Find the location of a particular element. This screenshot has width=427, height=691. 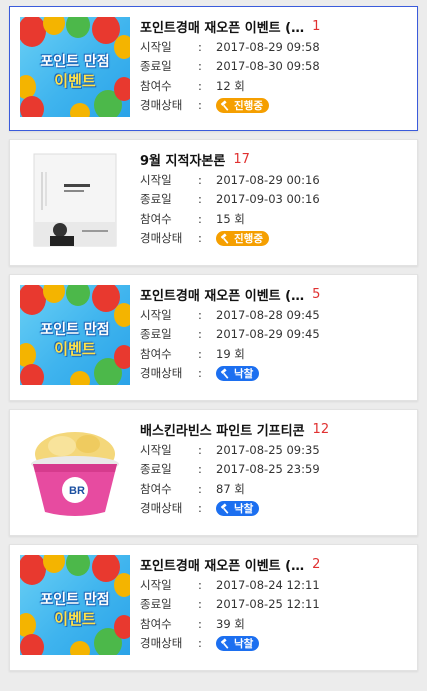

start-date: 2017-08-24 12:11 is located at coordinates (268, 584).